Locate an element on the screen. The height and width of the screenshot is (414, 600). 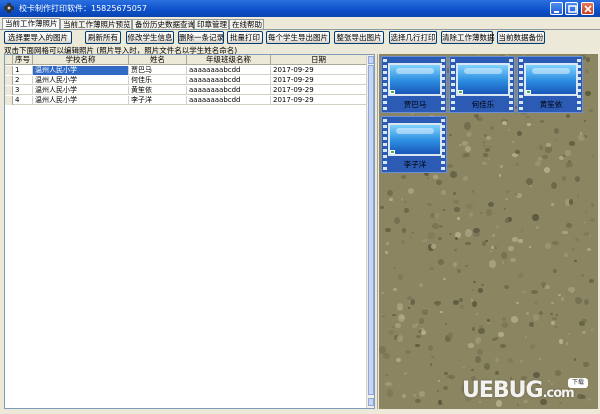
scroll-down-button is located at coordinates (371, 402).